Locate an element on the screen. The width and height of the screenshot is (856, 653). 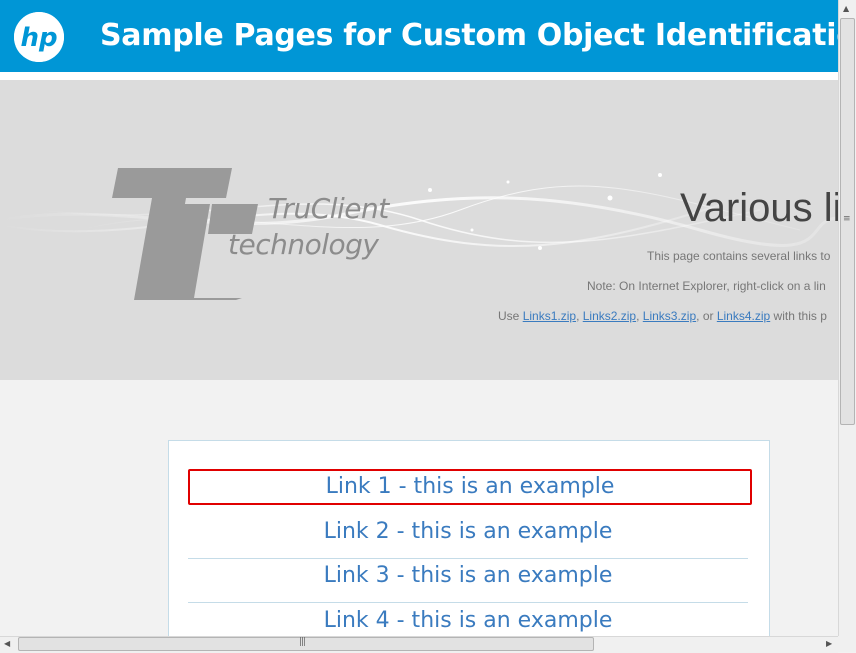
link-1: Link 1 - this is an example is located at coordinates (470, 487).